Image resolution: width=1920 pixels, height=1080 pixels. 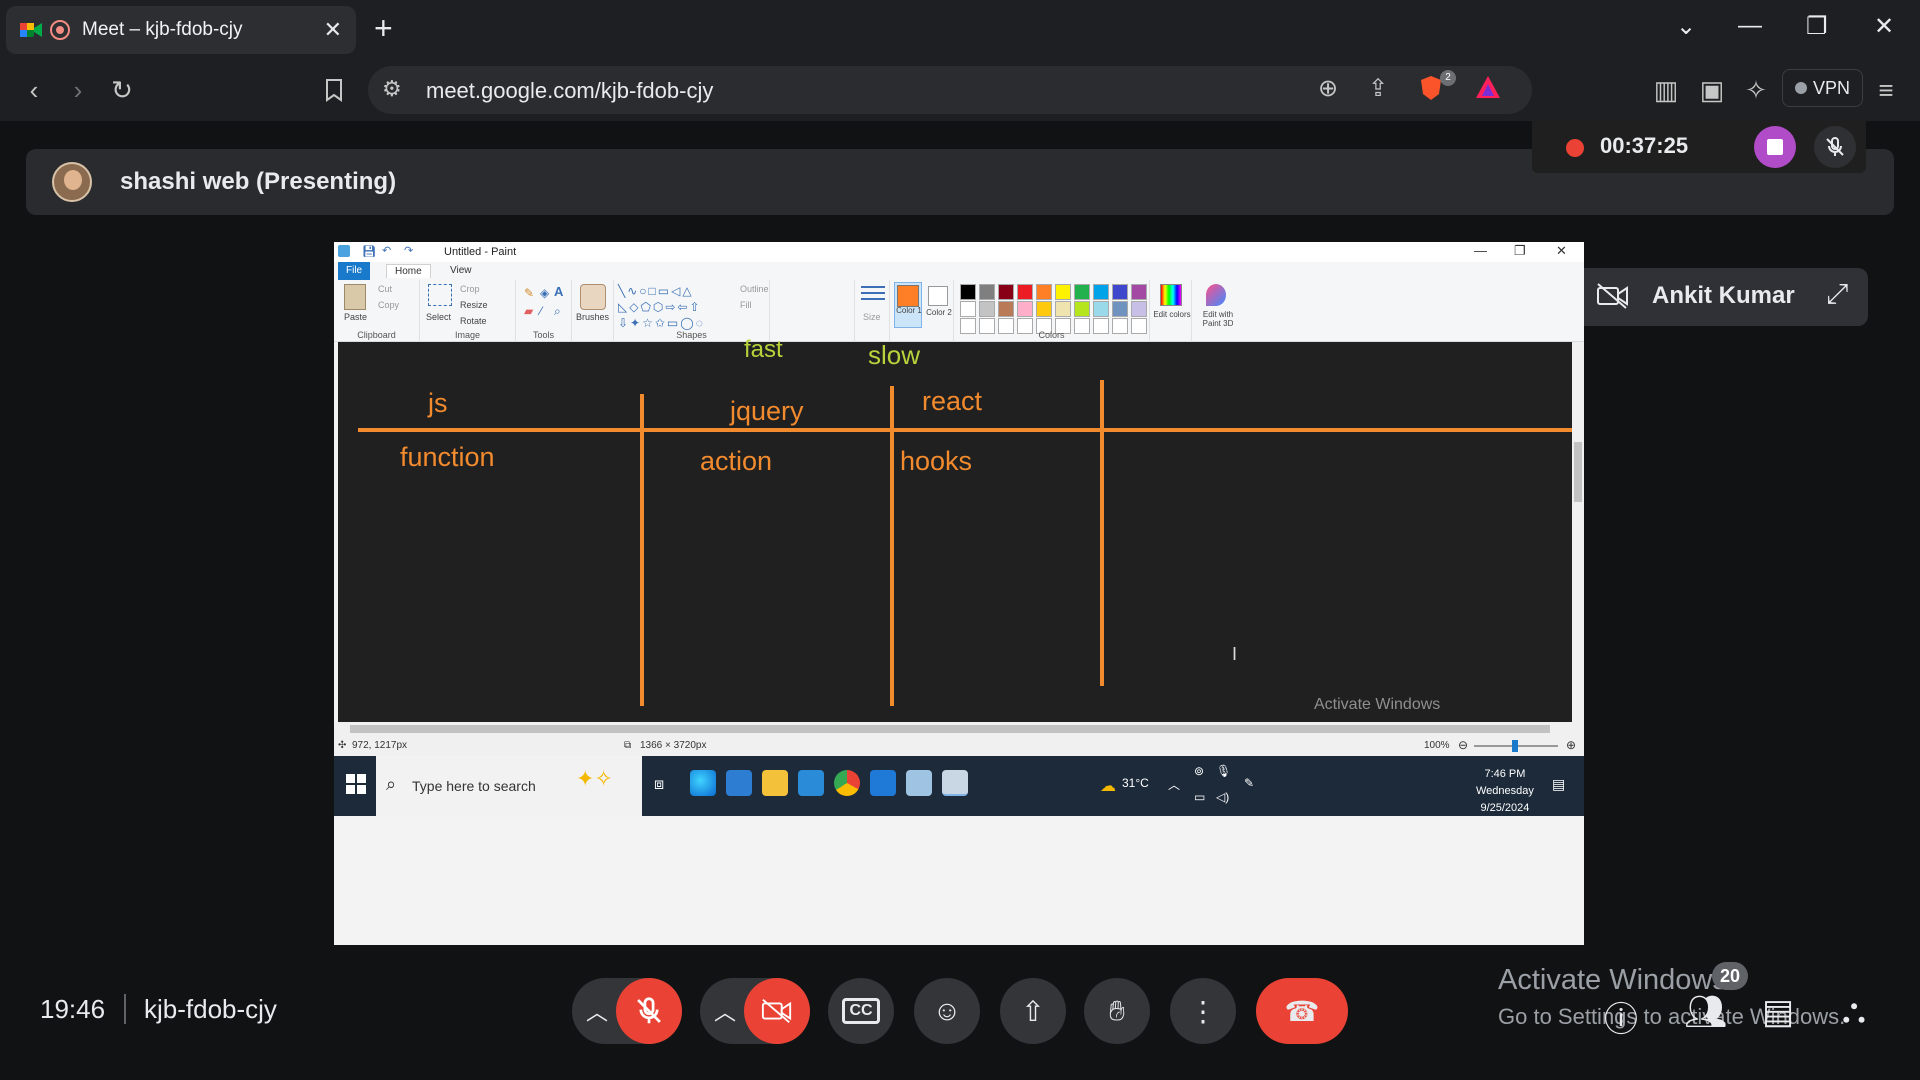 What do you see at coordinates (1199, 797) in the screenshot?
I see `network-icon: ▭` at bounding box center [1199, 797].